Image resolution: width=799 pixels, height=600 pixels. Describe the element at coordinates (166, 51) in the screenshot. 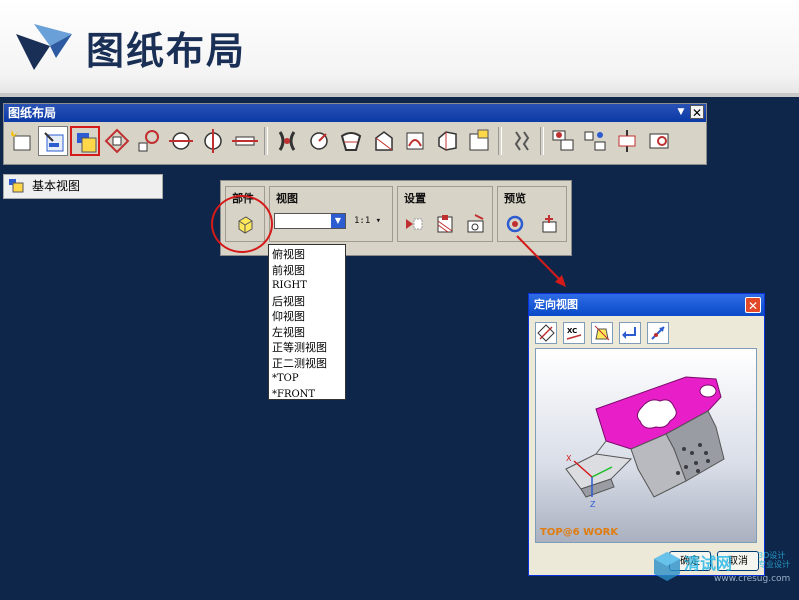

I see `slide-title: 图纸布局` at that location.